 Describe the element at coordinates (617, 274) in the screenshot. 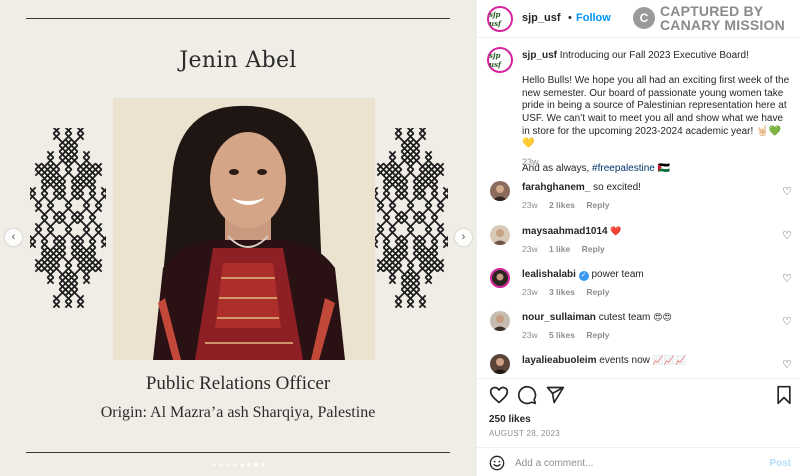

I see `comment-text: power team` at that location.